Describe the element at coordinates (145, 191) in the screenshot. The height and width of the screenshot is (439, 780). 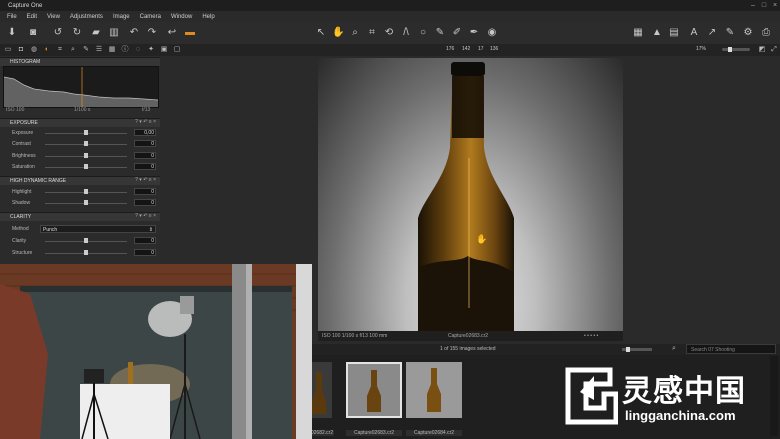
I see `highlight-value: 0` at that location.